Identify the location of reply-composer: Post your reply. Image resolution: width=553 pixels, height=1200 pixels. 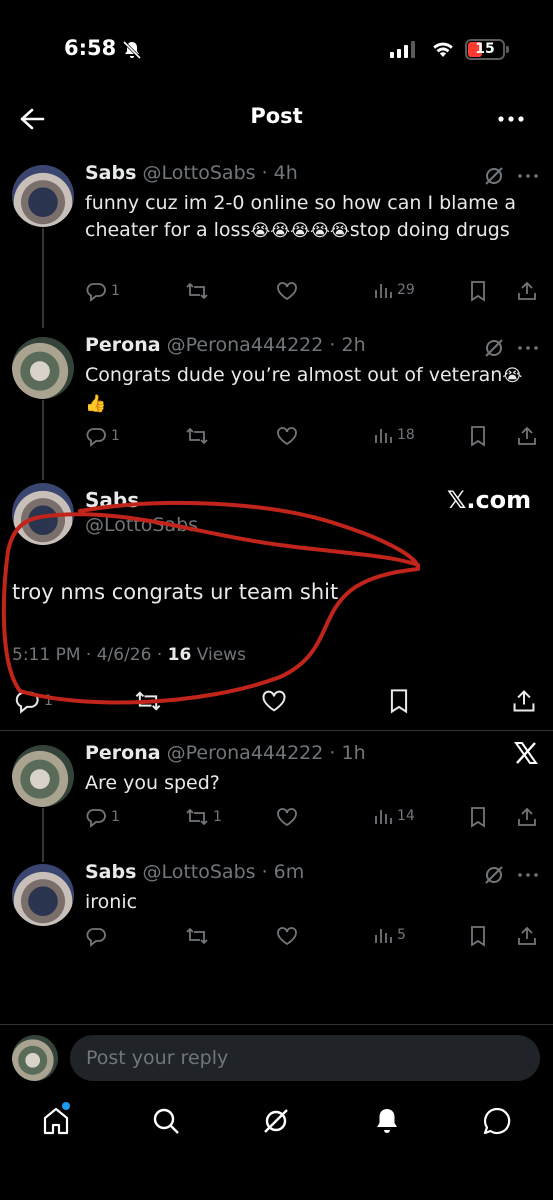
(276, 1059).